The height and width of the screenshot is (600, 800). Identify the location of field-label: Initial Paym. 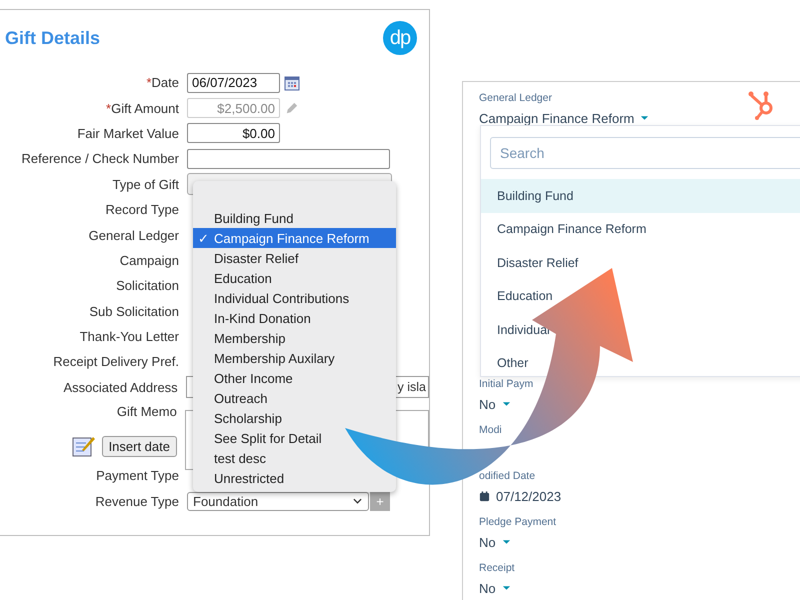
(506, 384).